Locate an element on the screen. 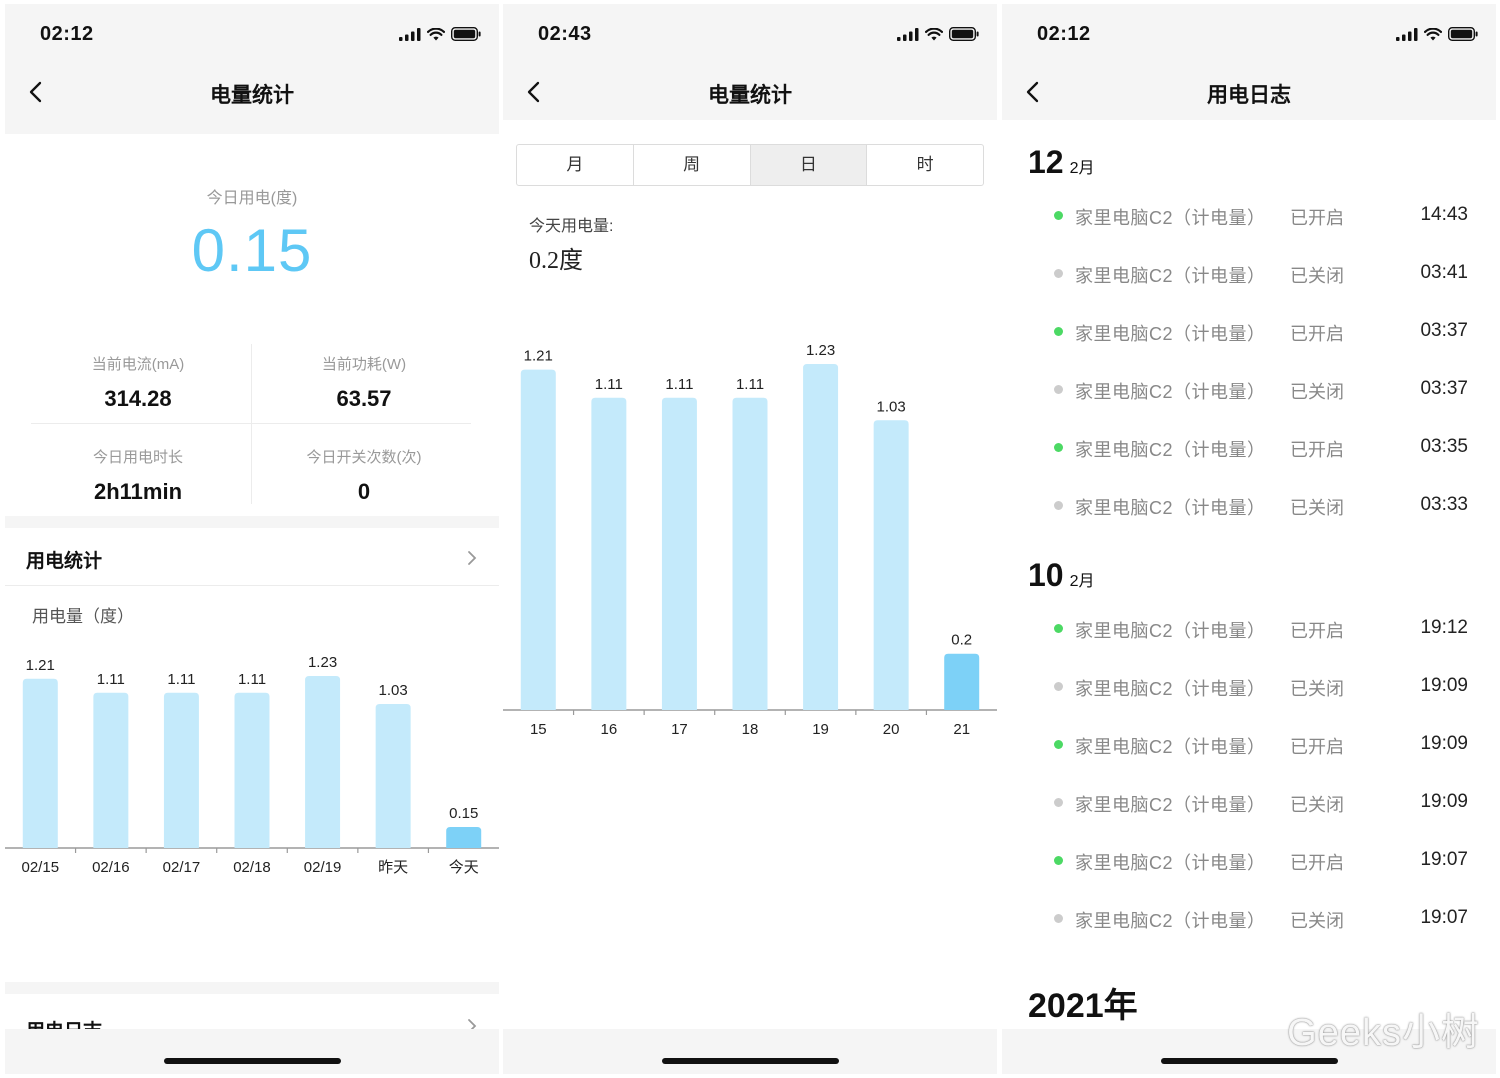  status-icons is located at coordinates (1437, 34).